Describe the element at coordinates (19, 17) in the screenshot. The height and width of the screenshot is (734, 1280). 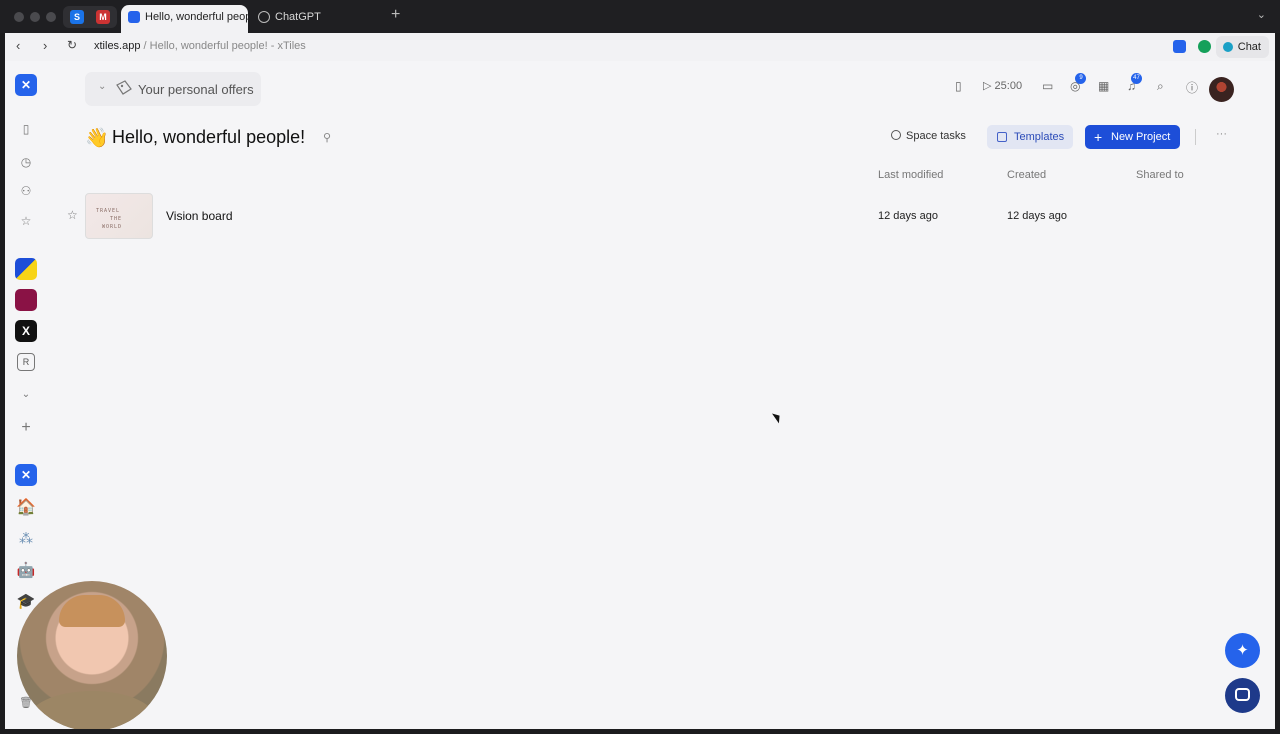
I see `window-close-button` at that location.